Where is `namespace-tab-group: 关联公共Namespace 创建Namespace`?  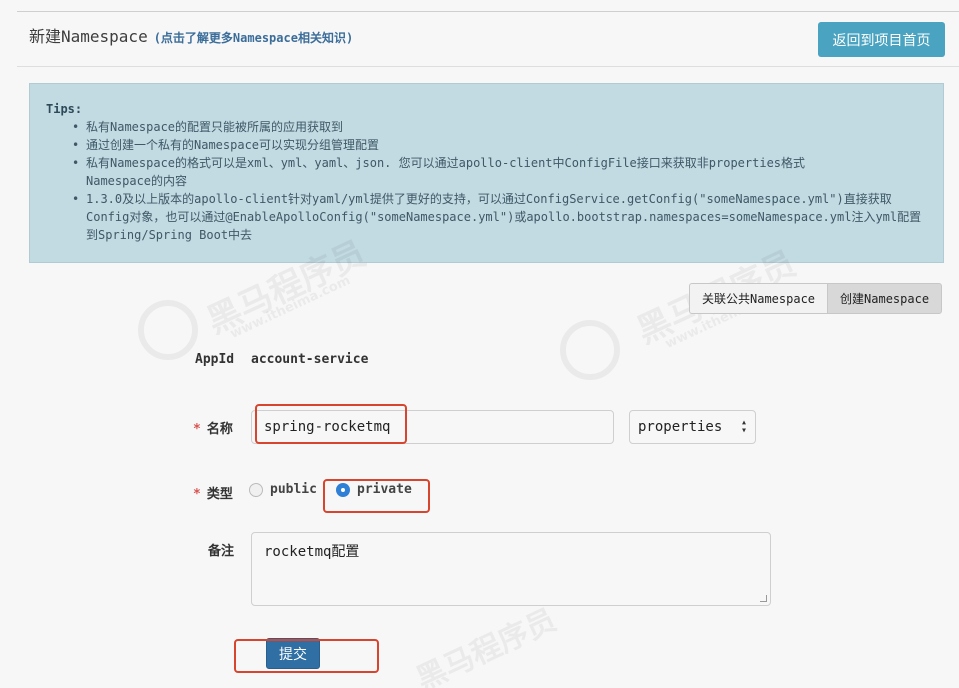
namespace-tab-group: 关联公共Namespace 创建Namespace is located at coordinates (816, 298).